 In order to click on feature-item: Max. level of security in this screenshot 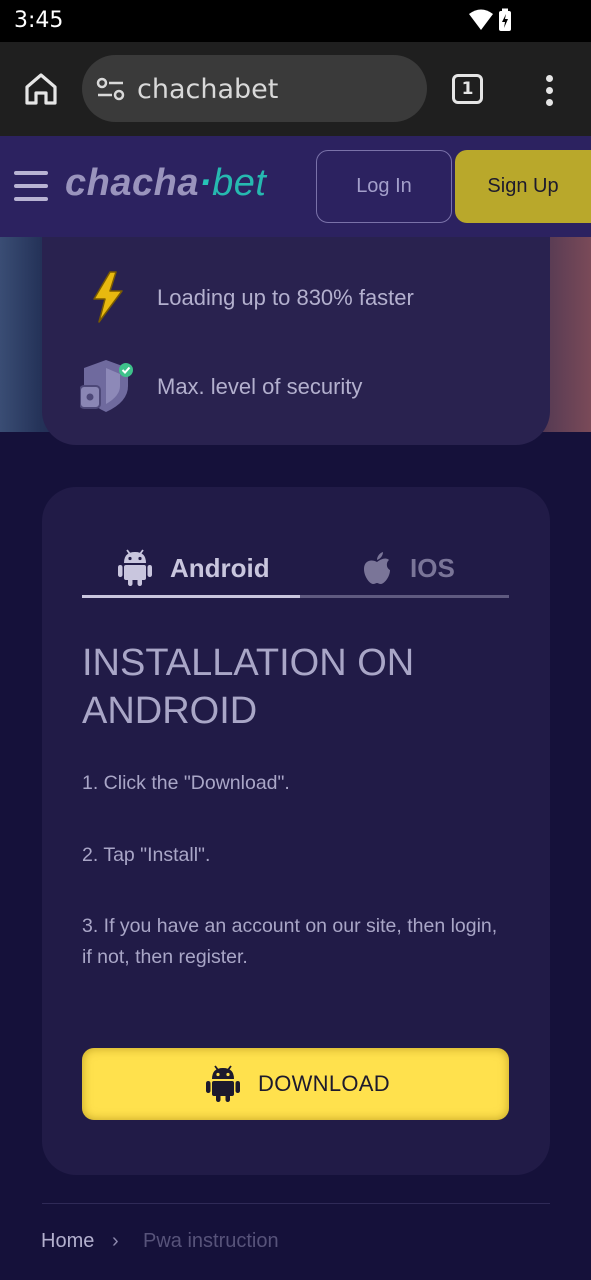, I will do `click(296, 388)`.